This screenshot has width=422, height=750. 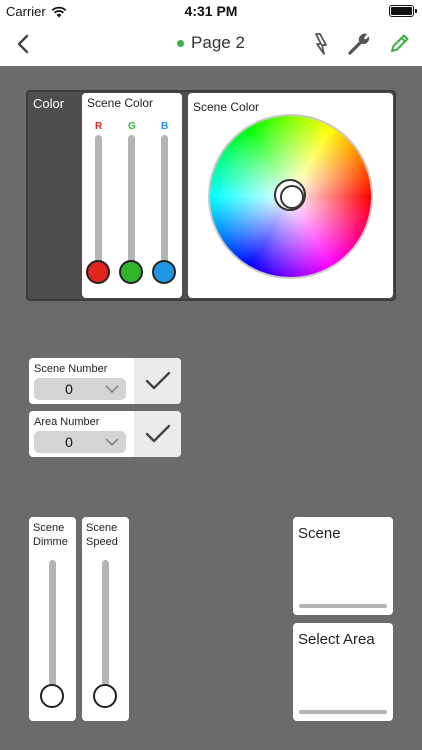 I want to click on red-label: R, so click(x=99, y=126).